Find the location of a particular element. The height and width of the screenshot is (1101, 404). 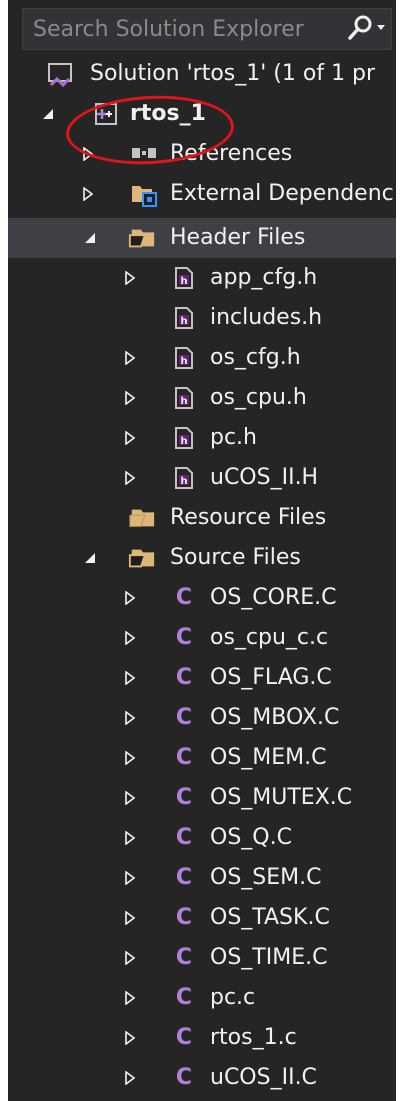

source-file-item: Crtos_1.c is located at coordinates (202, 1038).